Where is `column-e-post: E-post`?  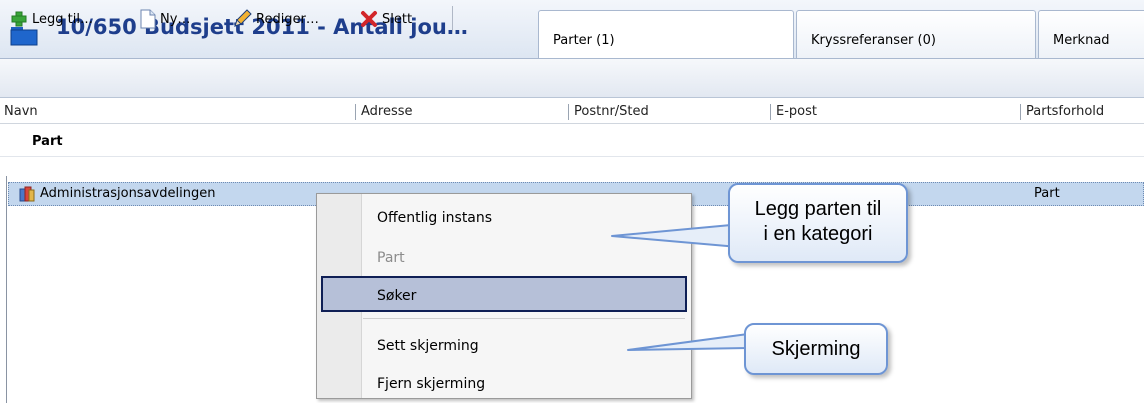 column-e-post: E-post is located at coordinates (796, 111).